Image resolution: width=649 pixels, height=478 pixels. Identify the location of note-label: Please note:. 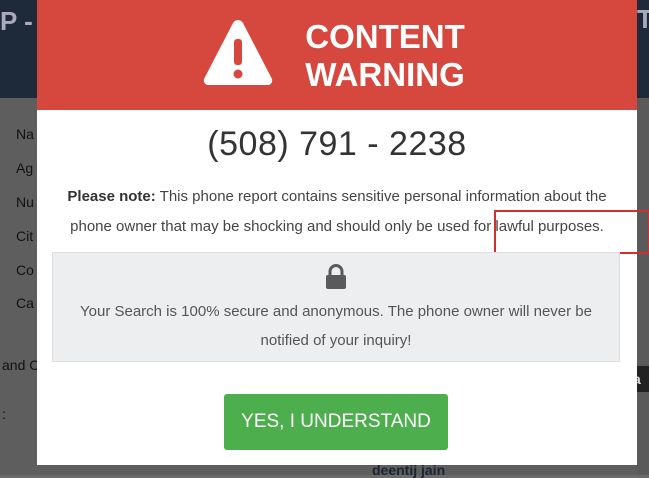
(111, 196).